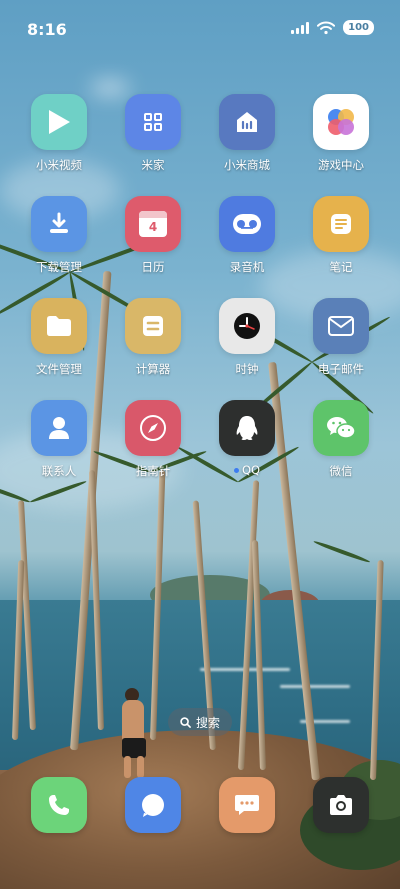  What do you see at coordinates (341, 224) in the screenshot?
I see `notes-icon` at bounding box center [341, 224].